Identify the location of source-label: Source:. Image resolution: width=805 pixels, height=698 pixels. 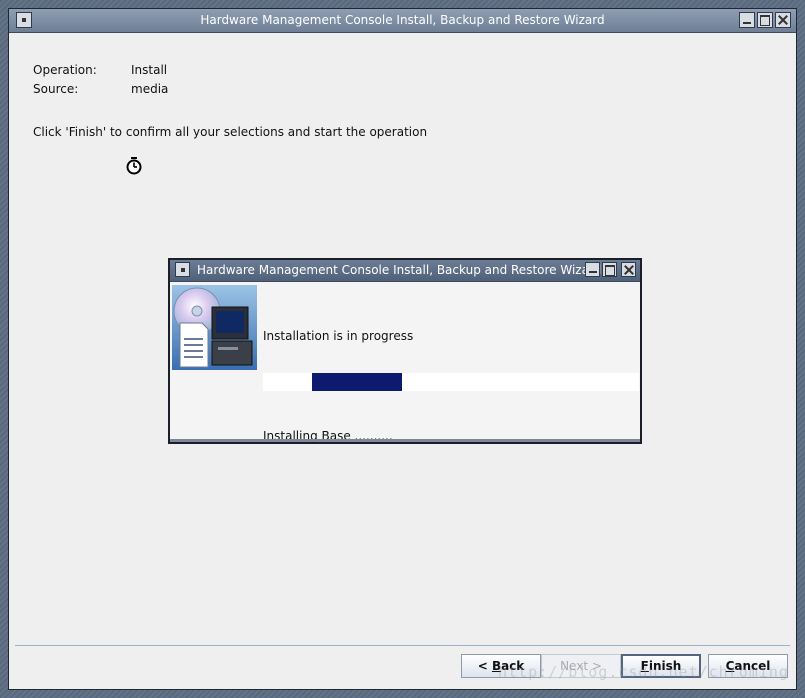
(56, 89).